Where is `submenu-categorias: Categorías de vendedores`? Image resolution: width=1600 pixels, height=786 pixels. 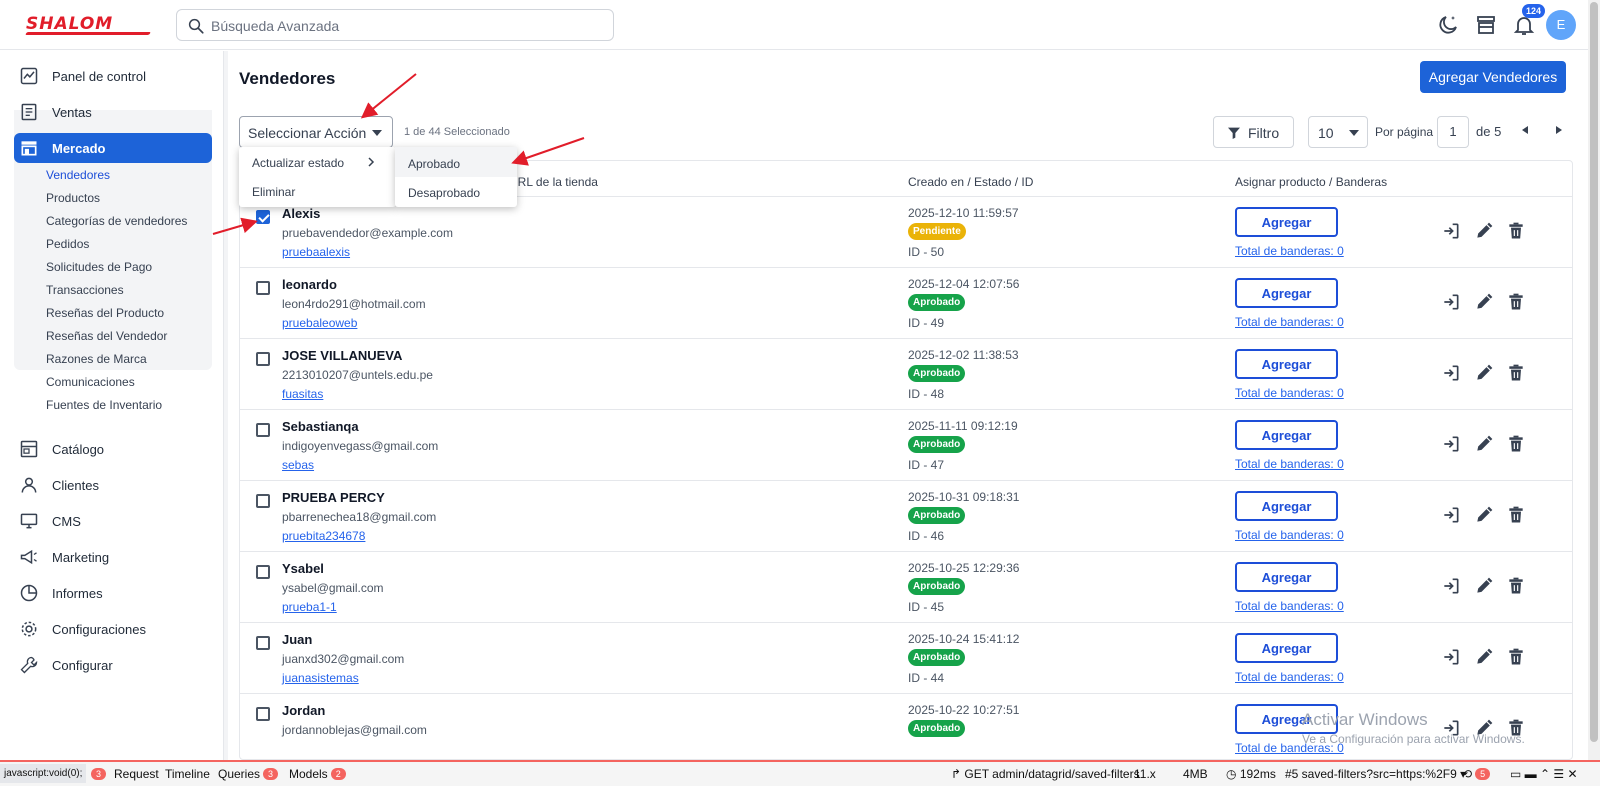 submenu-categorias: Categorías de vendedores is located at coordinates (116, 221).